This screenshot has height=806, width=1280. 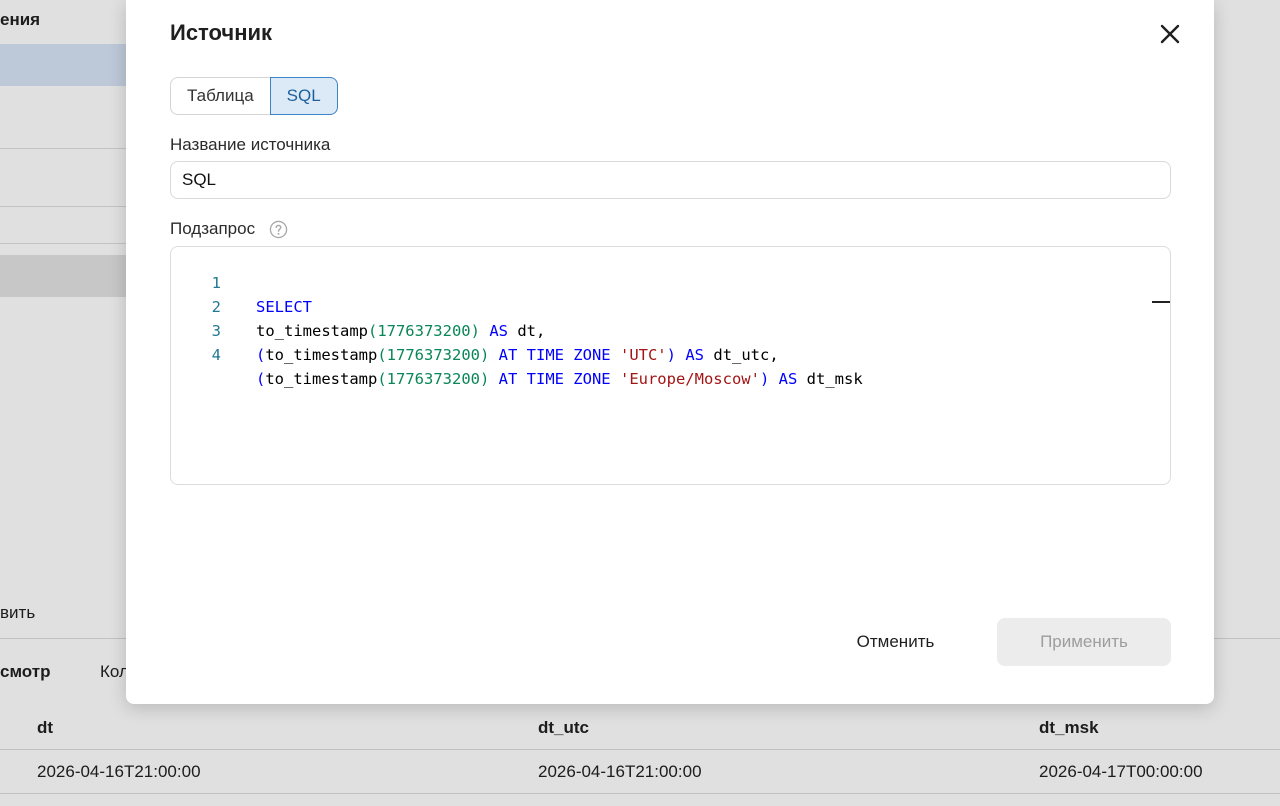 What do you see at coordinates (284, 307) in the screenshot?
I see `code-text: SELECT` at bounding box center [284, 307].